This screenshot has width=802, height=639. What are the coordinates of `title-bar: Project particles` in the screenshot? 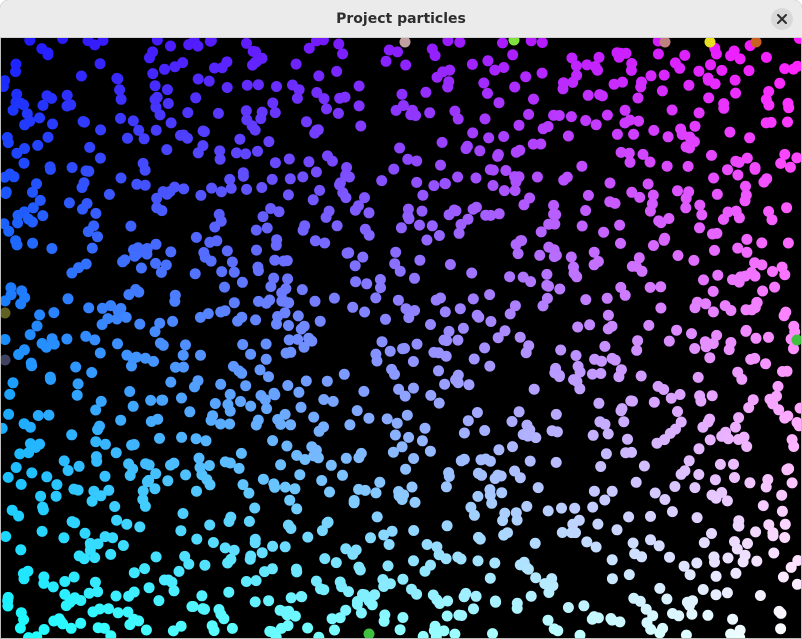 It's located at (401, 19).